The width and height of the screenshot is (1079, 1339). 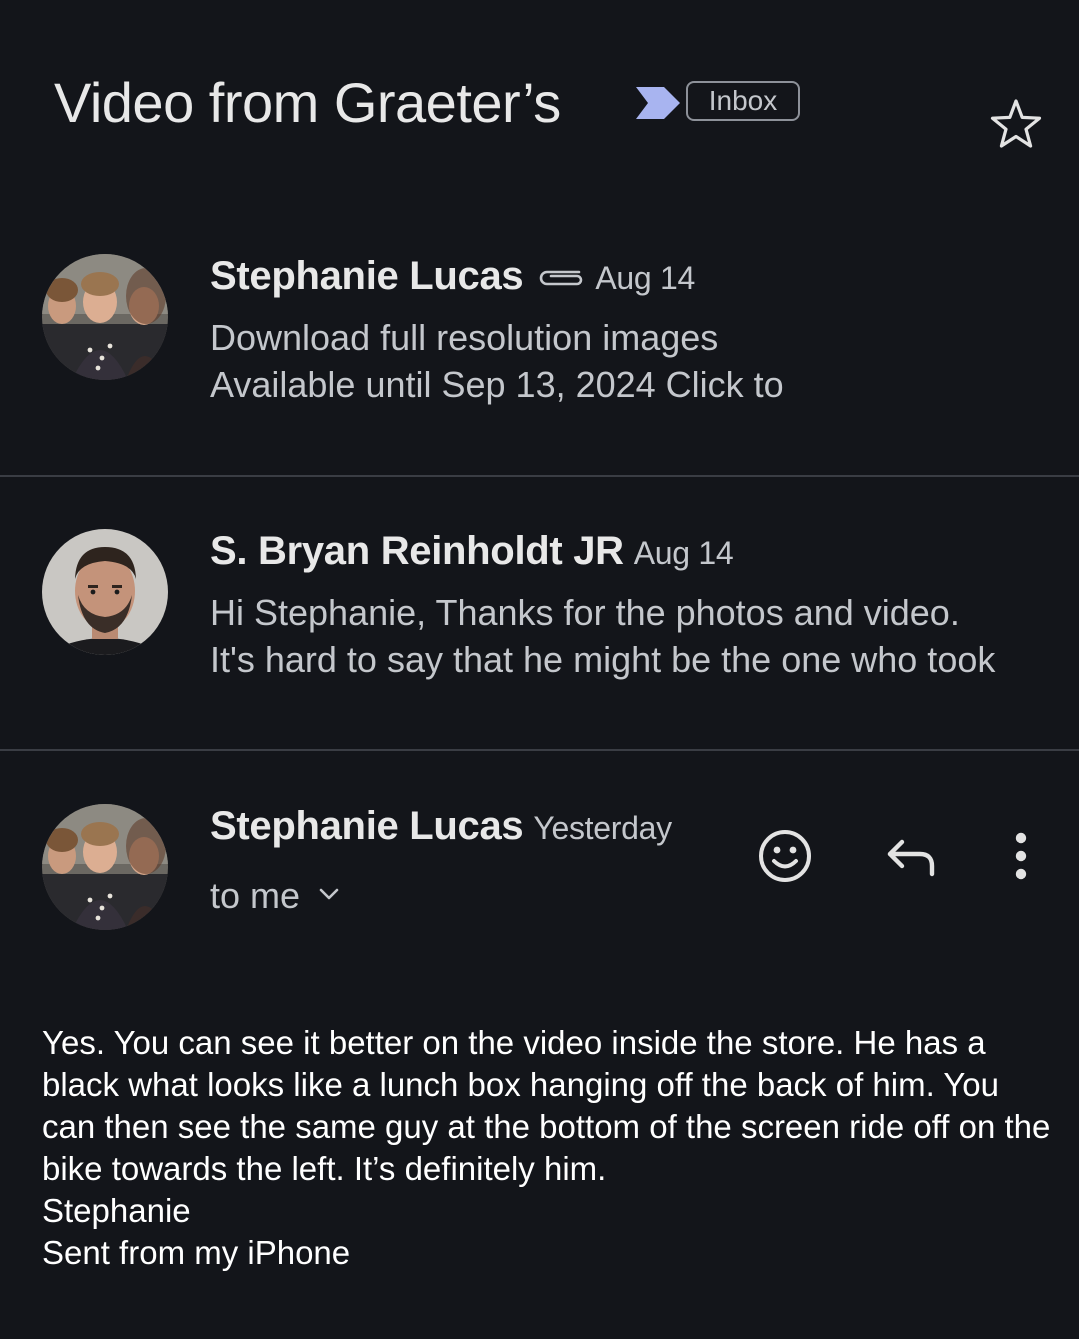 What do you see at coordinates (255, 895) in the screenshot?
I see `recipient-text: to me` at bounding box center [255, 895].